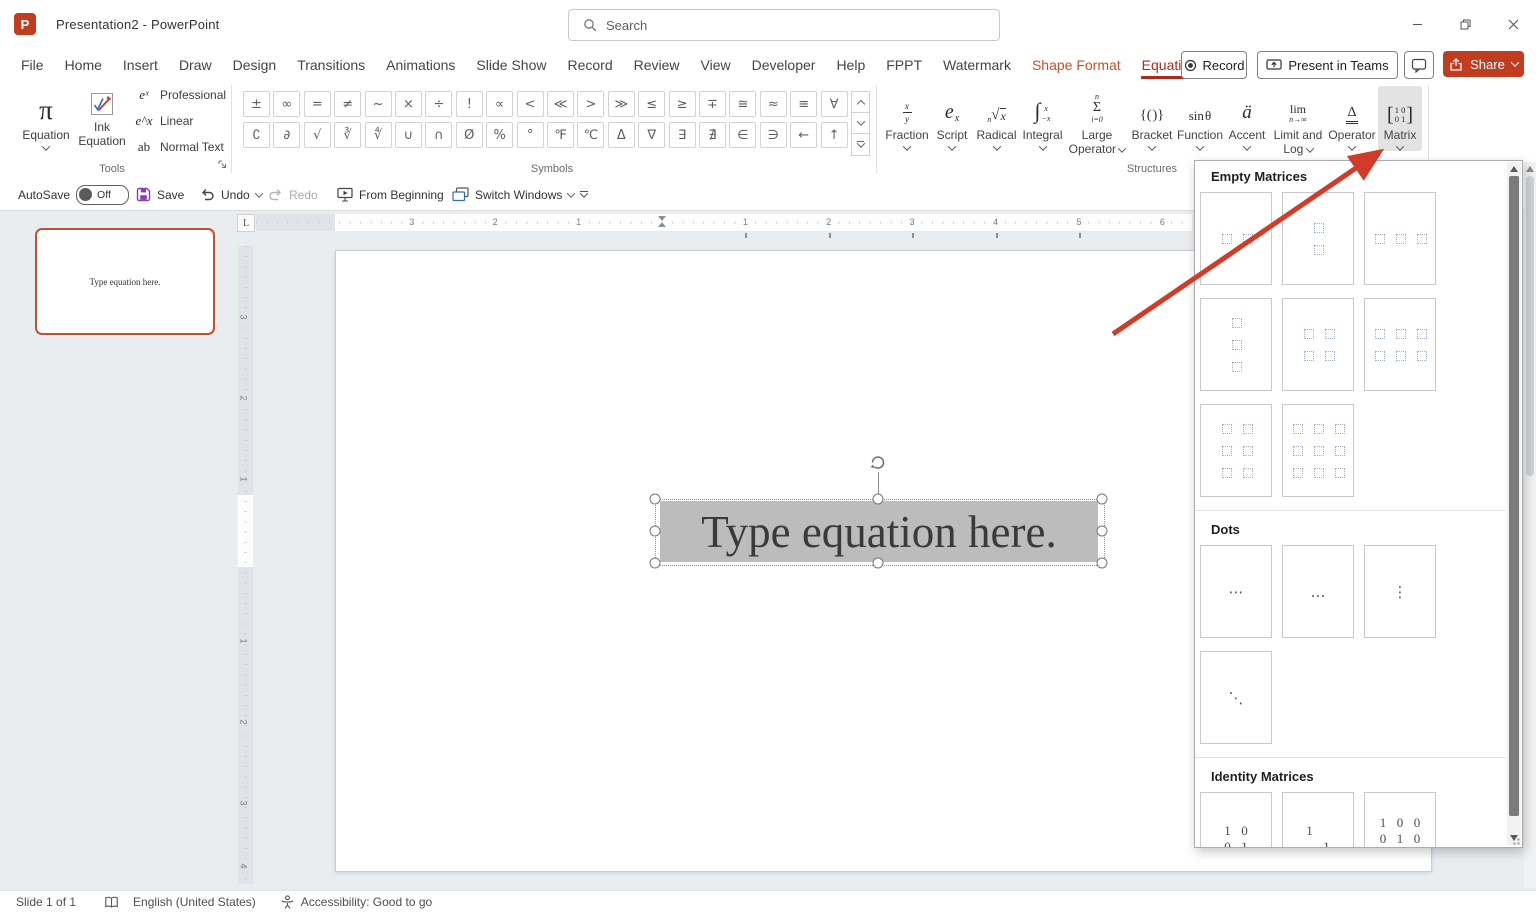  I want to click on tab-shape-format: Shape Format, so click(1076, 64).